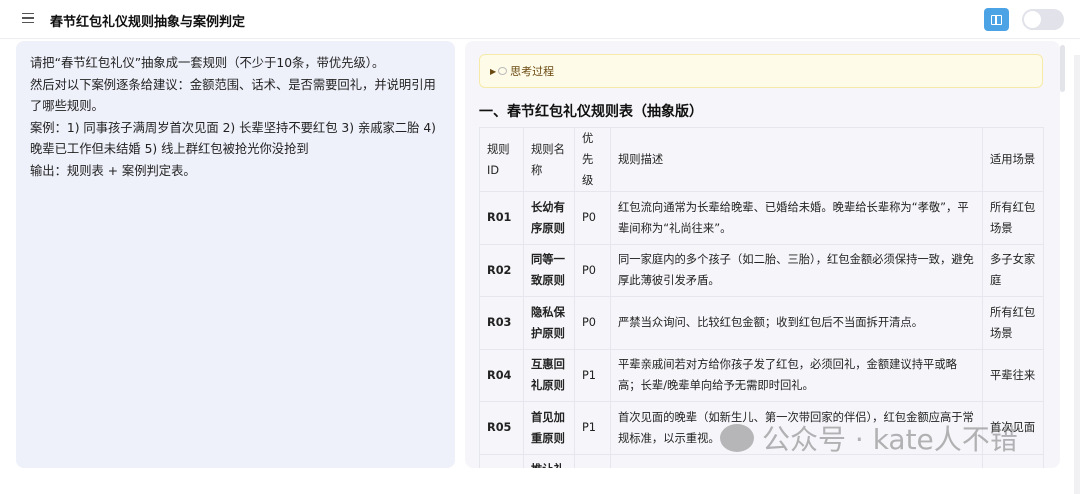 This screenshot has width=1080, height=494. What do you see at coordinates (796, 159) in the screenshot?
I see `col-header: 规则描述` at bounding box center [796, 159].